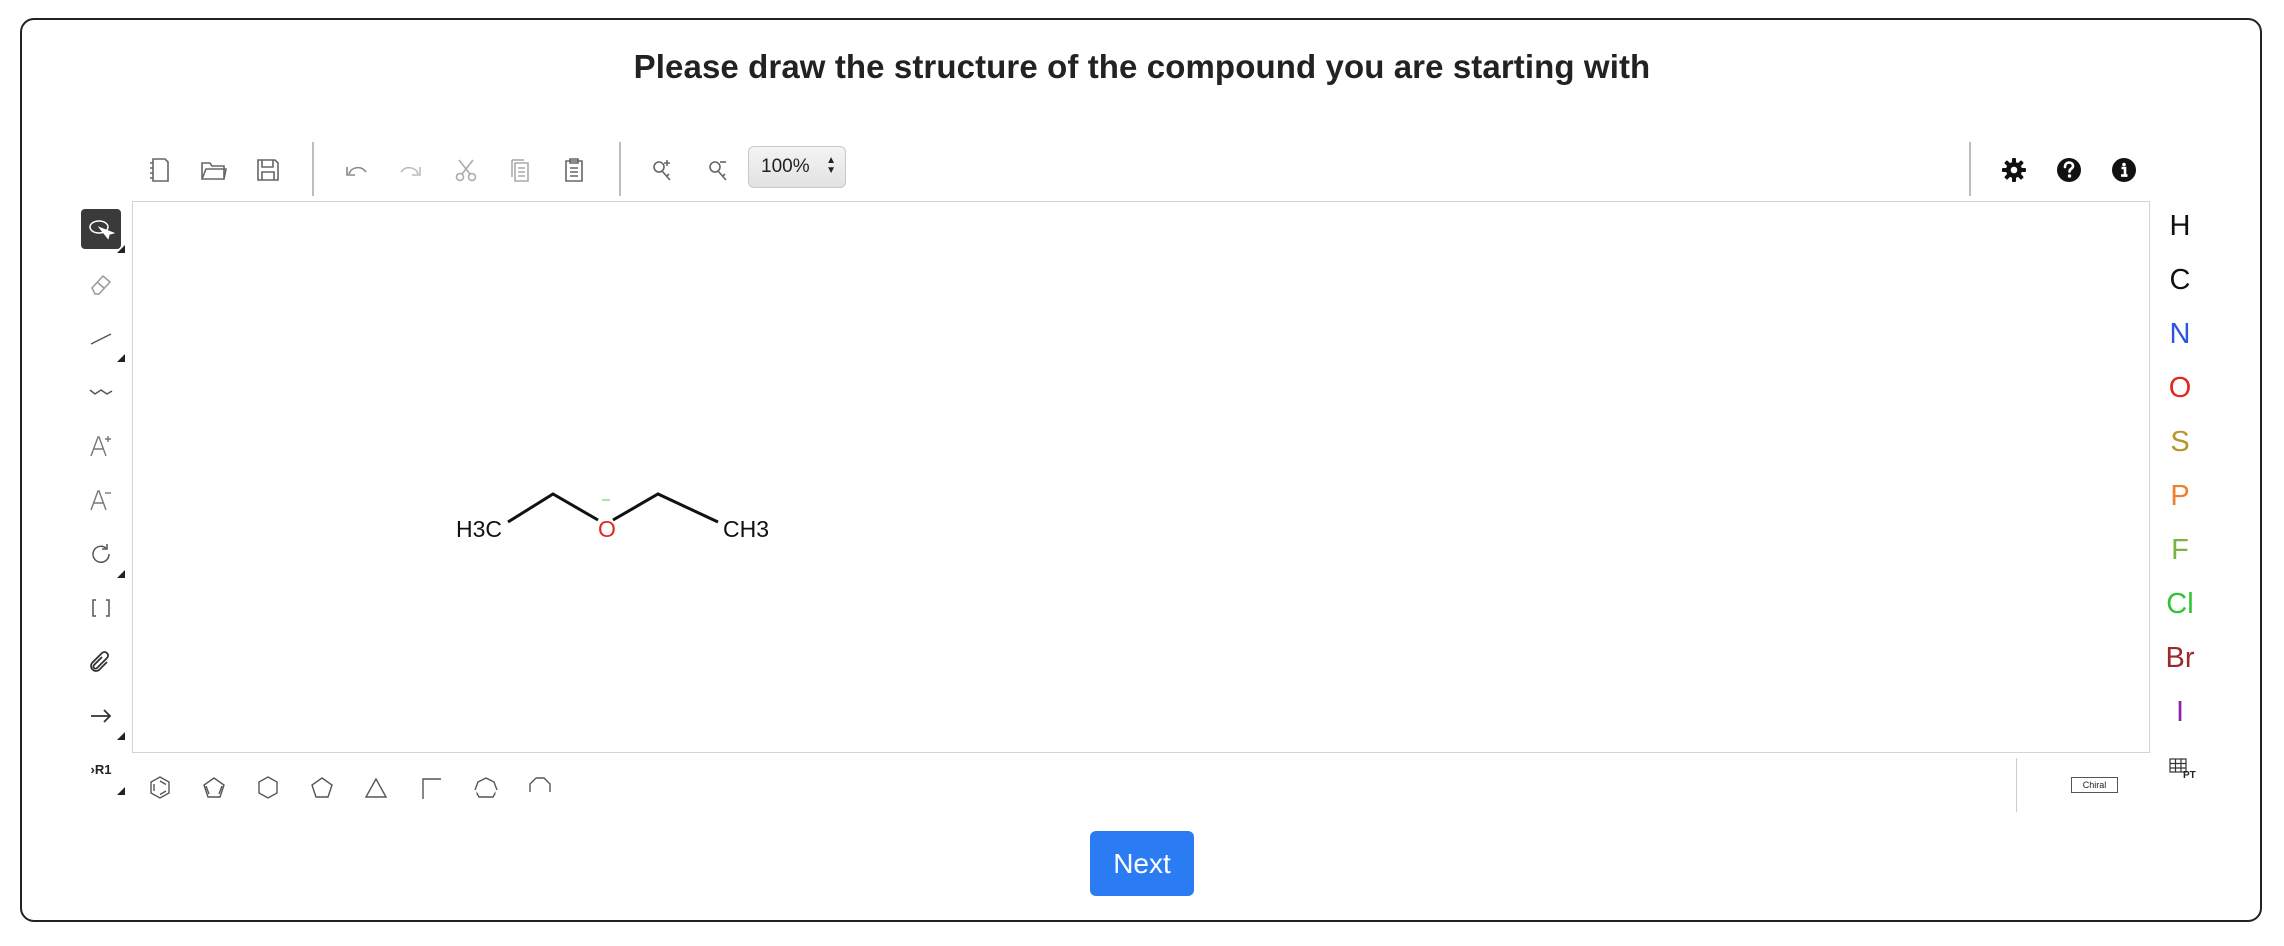 The height and width of the screenshot is (946, 2284). I want to click on zoom-value: 100%, so click(785, 166).